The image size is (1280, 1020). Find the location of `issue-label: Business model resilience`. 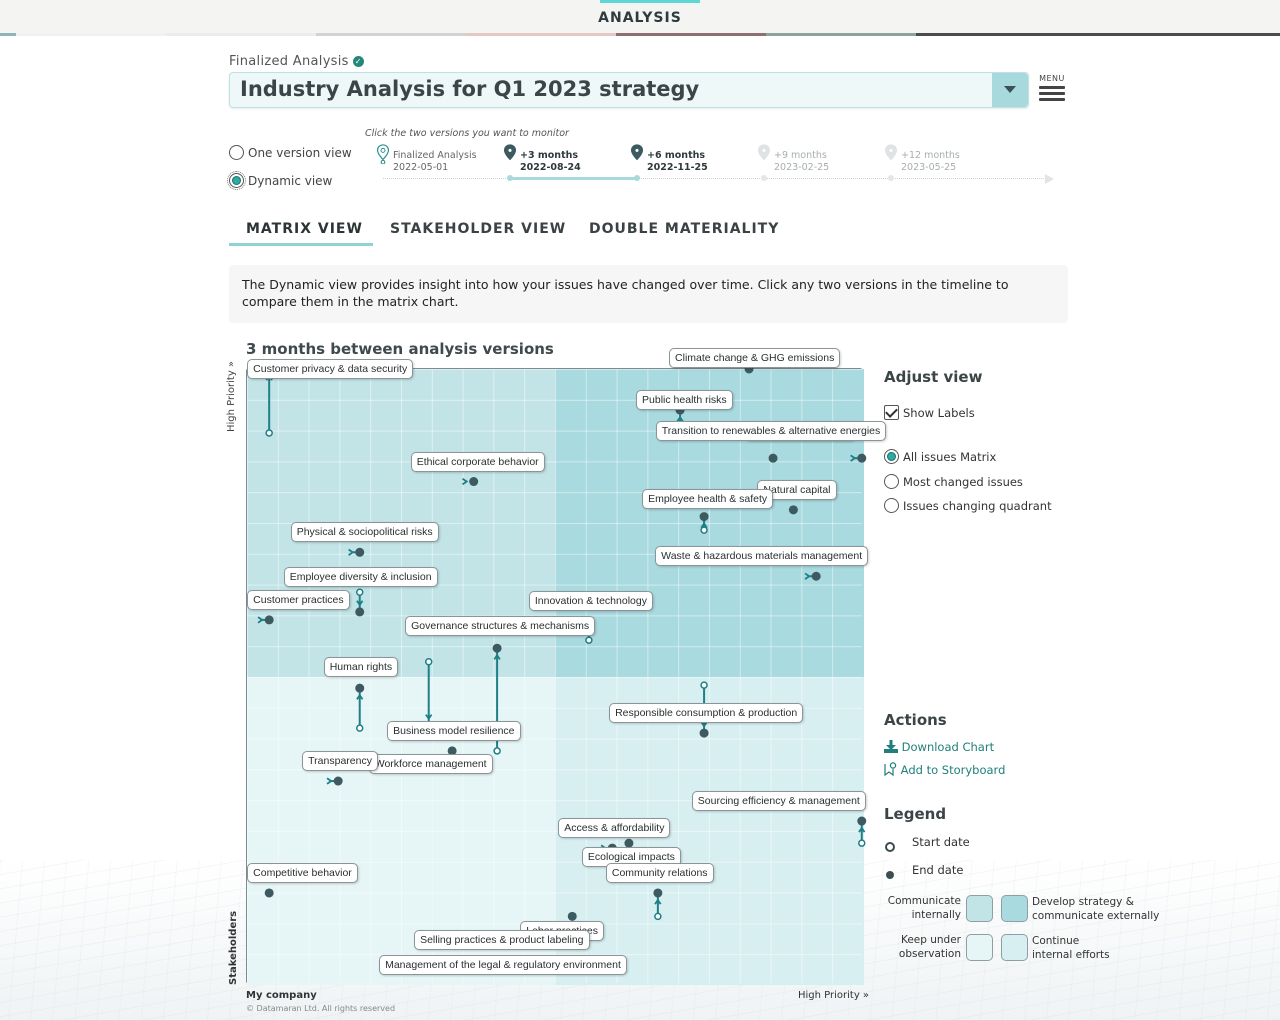

issue-label: Business model resilience is located at coordinates (454, 730).